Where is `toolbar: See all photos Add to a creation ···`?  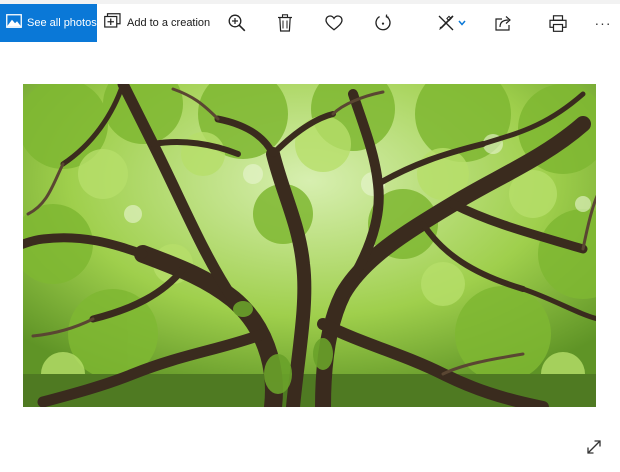
toolbar: See all photos Add to a creation ··· is located at coordinates (310, 21).